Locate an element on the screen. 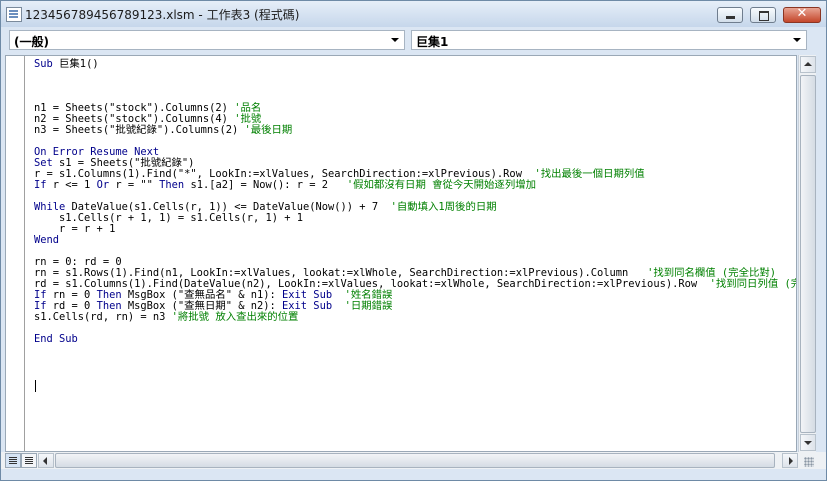 This screenshot has height=481, width=827. horizontal-scrollbar is located at coordinates (418, 460).